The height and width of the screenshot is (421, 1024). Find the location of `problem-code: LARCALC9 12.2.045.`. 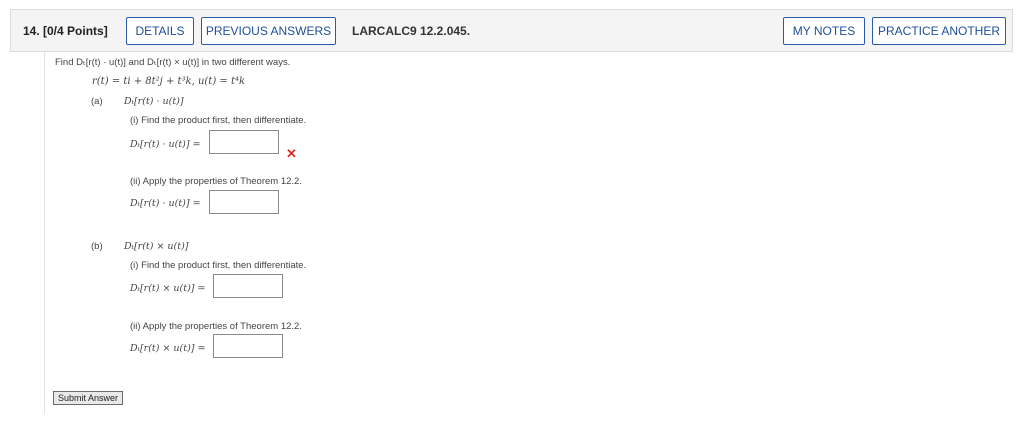

problem-code: LARCALC9 12.2.045. is located at coordinates (411, 31).